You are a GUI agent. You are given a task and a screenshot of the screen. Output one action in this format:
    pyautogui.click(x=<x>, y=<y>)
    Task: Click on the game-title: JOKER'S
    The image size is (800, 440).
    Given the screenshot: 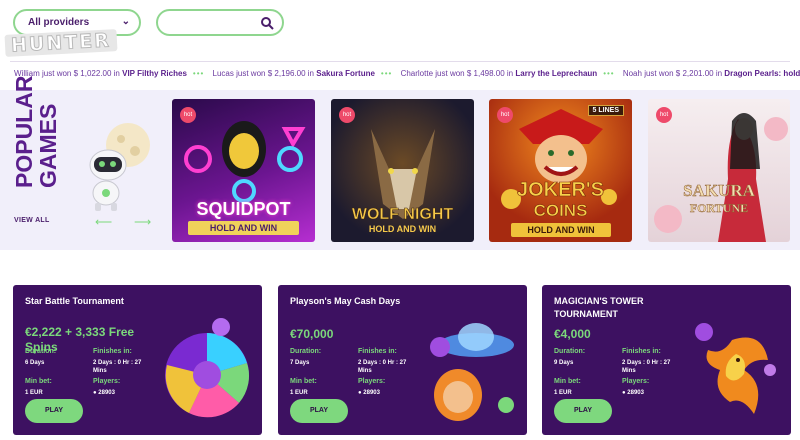 What is the action you would take?
    pyautogui.click(x=560, y=190)
    